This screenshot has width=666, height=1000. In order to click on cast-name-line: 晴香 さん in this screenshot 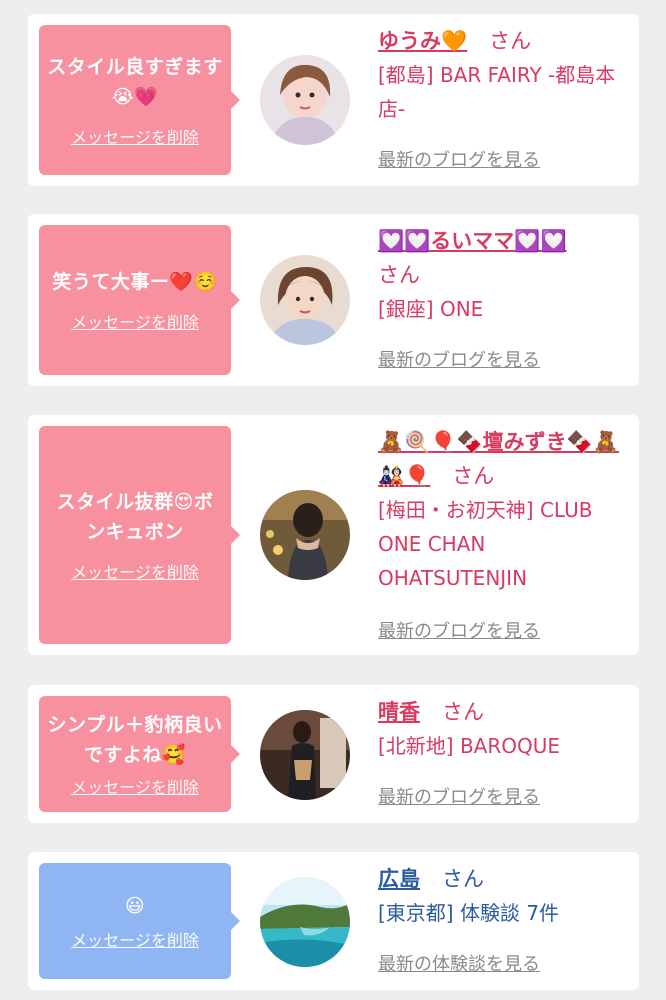, I will do `click(501, 712)`.